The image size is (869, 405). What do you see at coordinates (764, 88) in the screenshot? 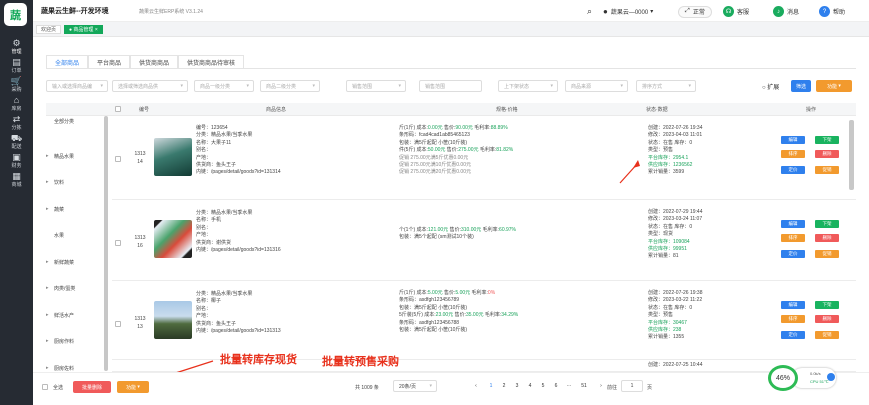
I see `search-icon: ○` at bounding box center [764, 88].